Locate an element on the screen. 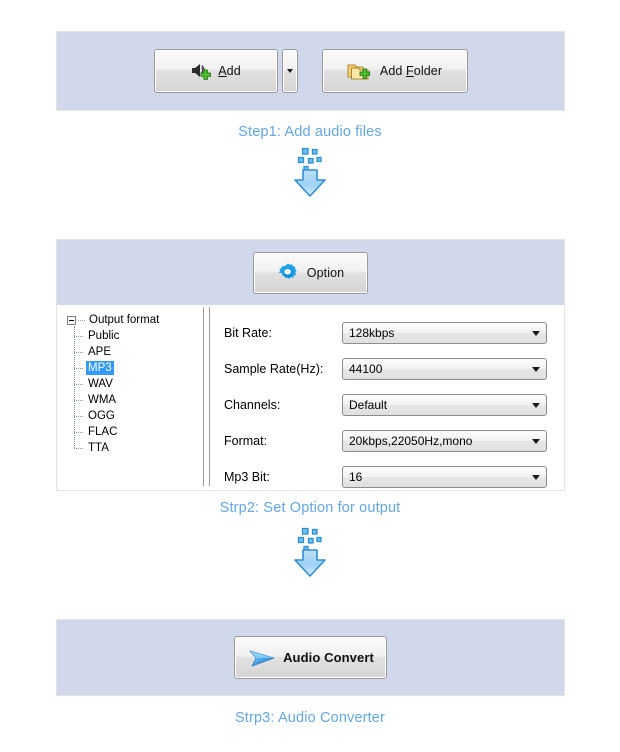 The image size is (620, 752). convert-panel-inner: Audio Convert is located at coordinates (310, 657).